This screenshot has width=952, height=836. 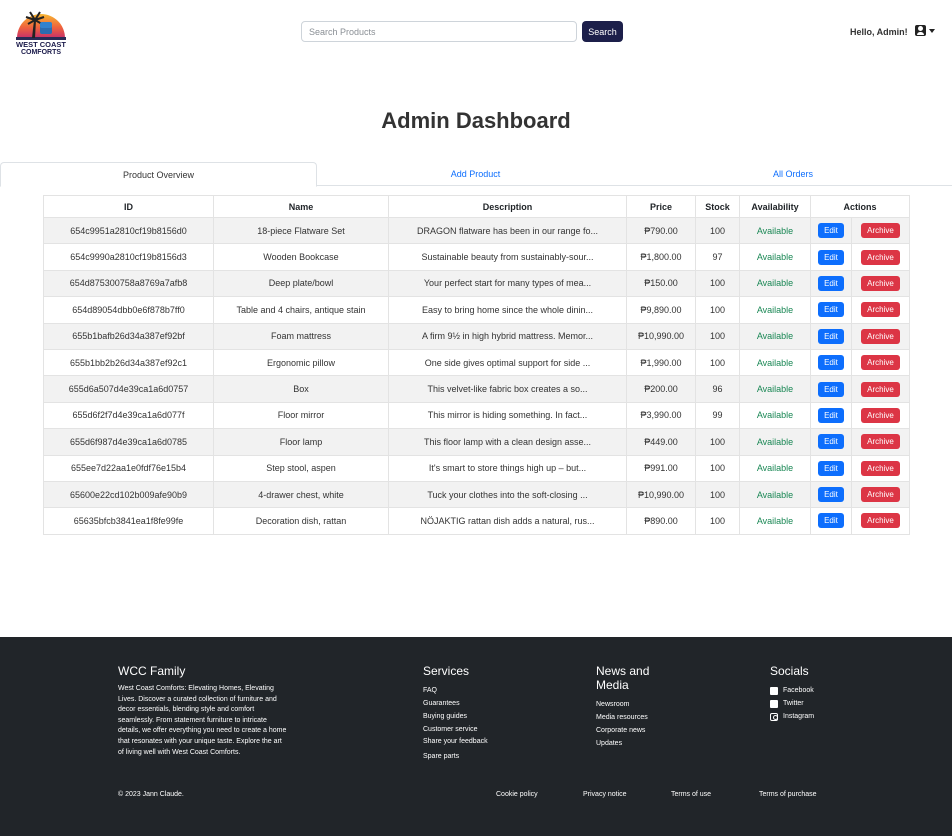 What do you see at coordinates (475, 174) in the screenshot?
I see `tab-add-product: Add Product` at bounding box center [475, 174].